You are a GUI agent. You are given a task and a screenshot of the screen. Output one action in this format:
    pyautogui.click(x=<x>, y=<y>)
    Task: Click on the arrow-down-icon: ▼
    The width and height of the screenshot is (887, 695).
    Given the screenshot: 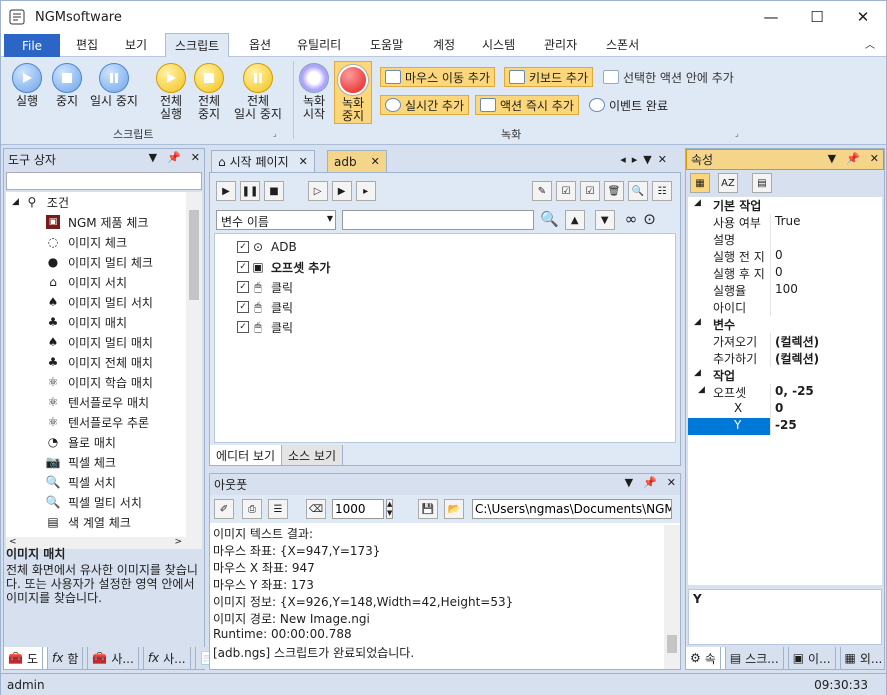 What is the action you would take?
    pyautogui.click(x=604, y=220)
    